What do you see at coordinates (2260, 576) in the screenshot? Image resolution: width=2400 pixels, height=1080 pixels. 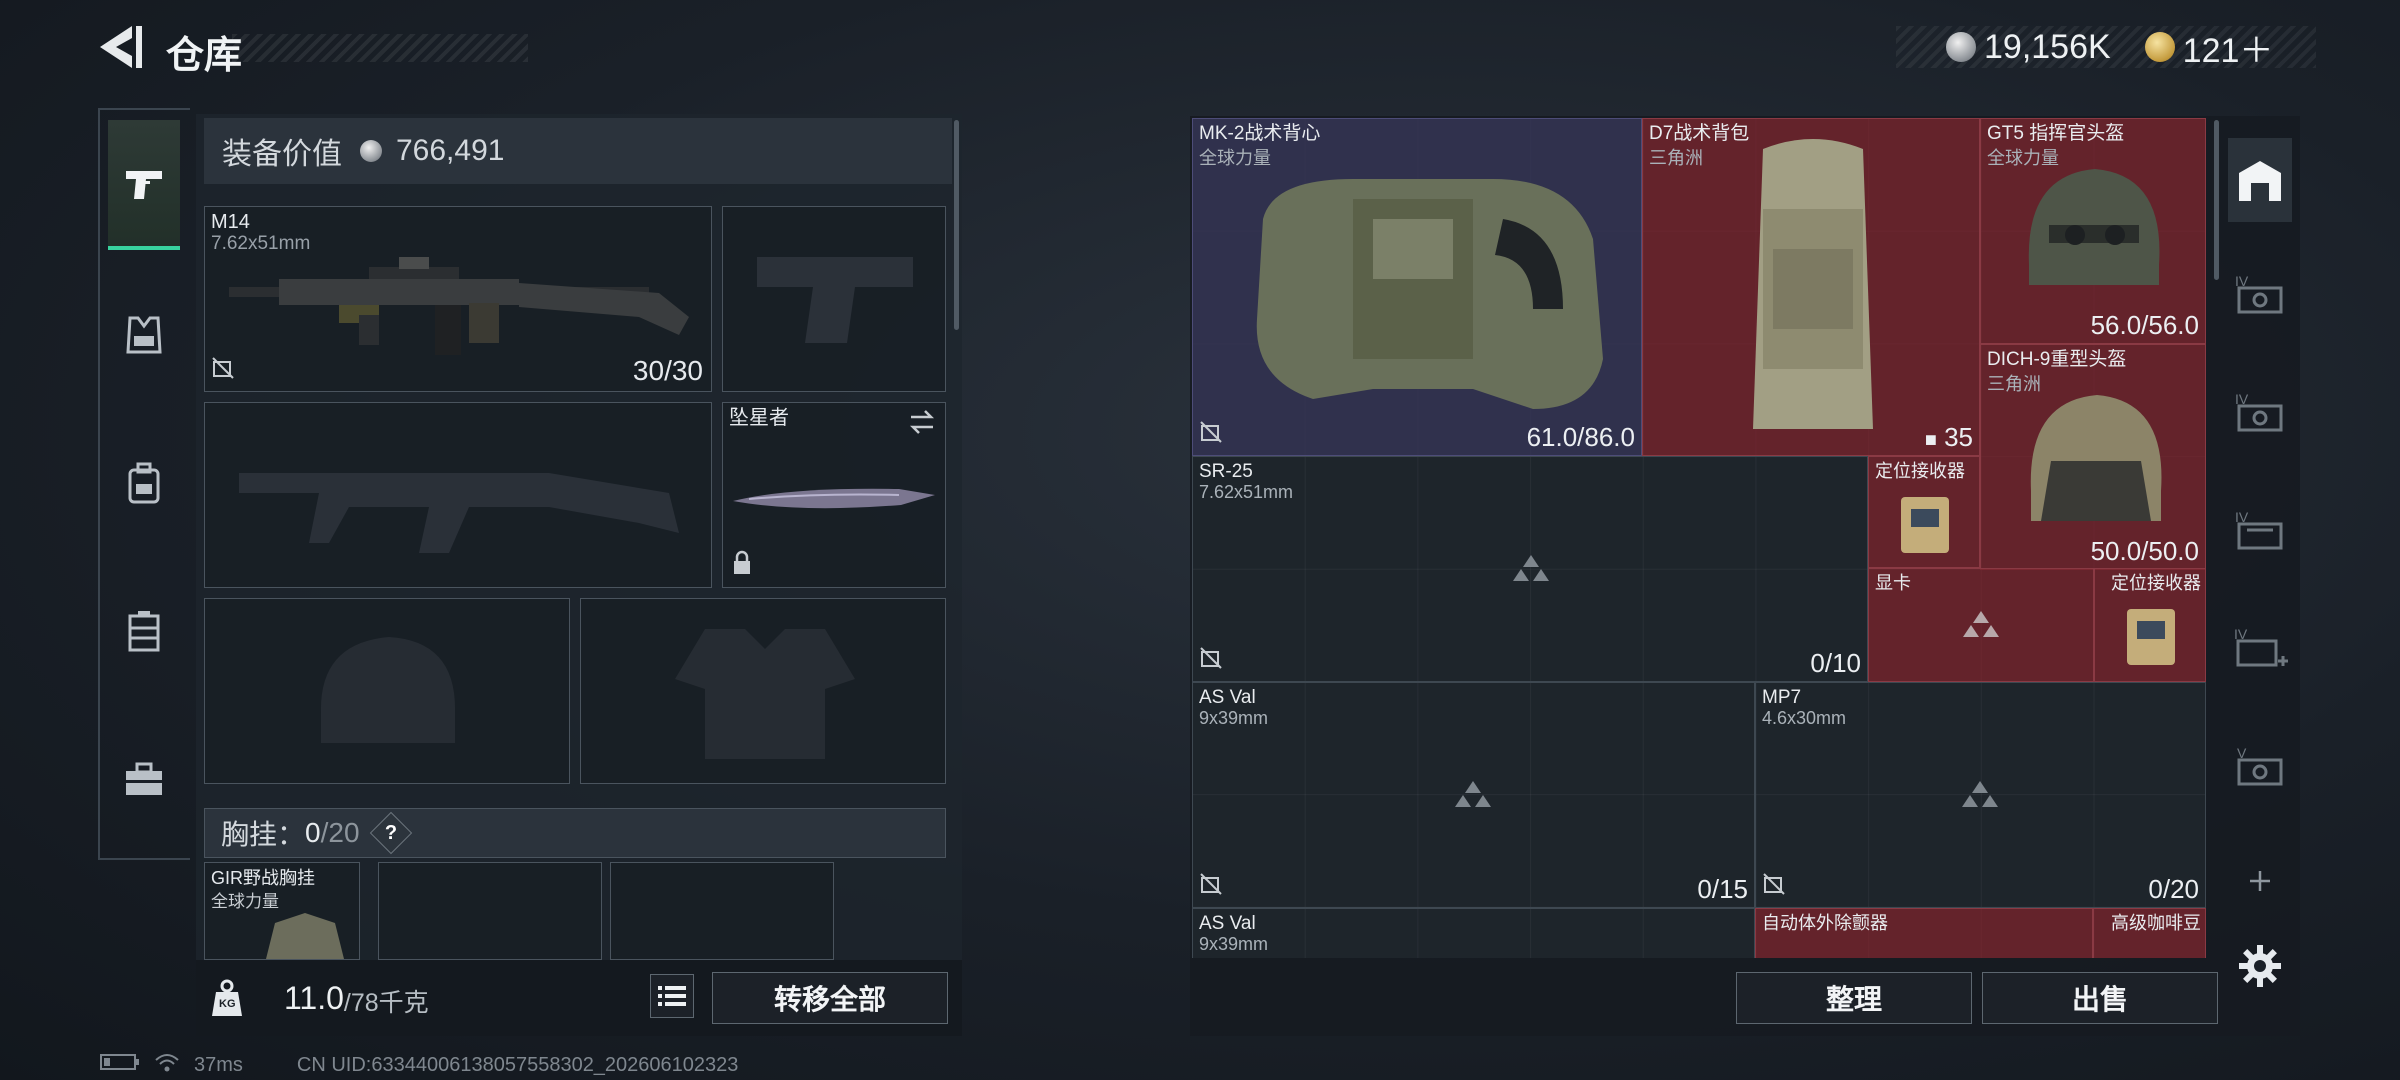 I see `stash-rail: IV IV IV IV V` at bounding box center [2260, 576].